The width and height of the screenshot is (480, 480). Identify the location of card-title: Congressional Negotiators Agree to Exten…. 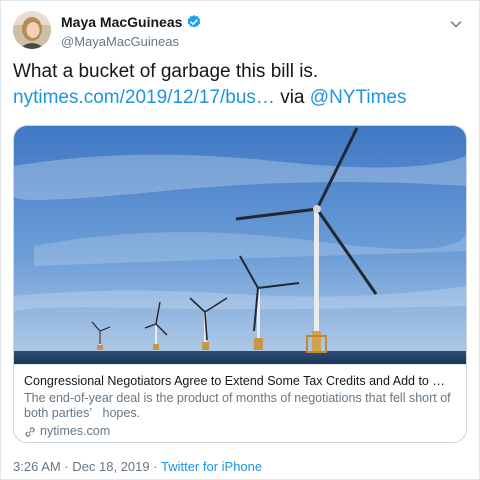
(240, 381).